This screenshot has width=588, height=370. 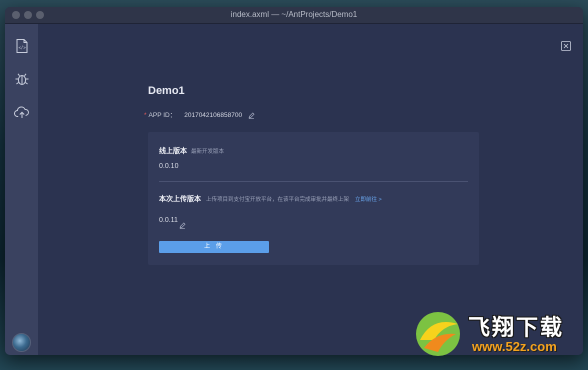 What do you see at coordinates (566, 44) in the screenshot?
I see `close-panel-icon` at bounding box center [566, 44].